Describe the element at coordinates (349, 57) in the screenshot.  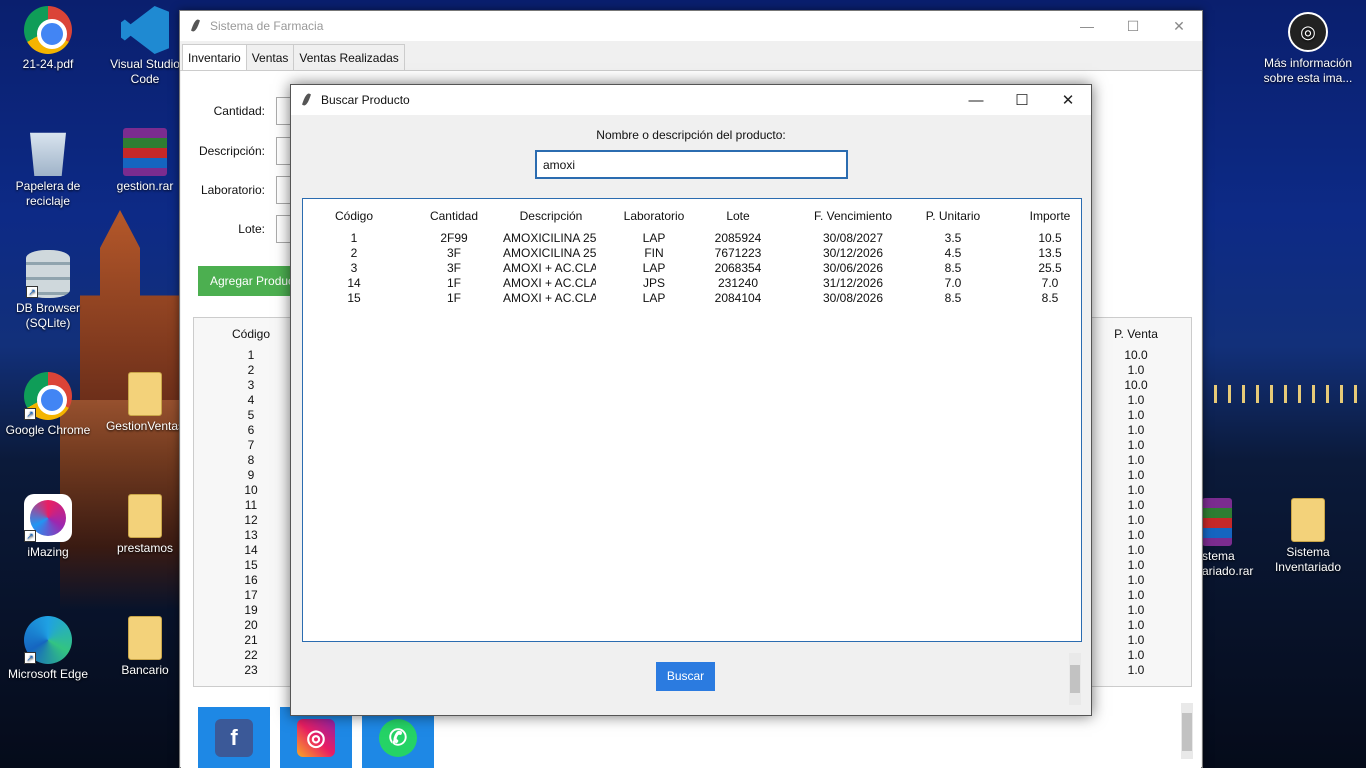
I see `tab-ventas-realizadas: Ventas Realizadas` at that location.